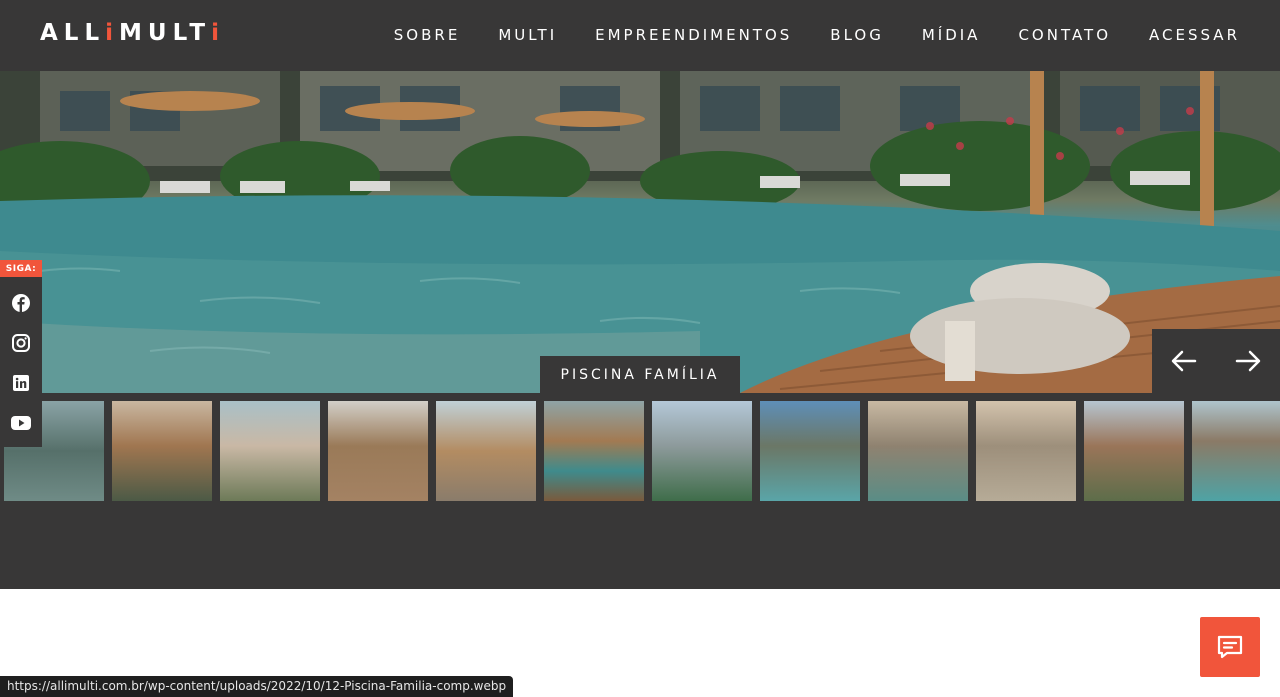 The height and width of the screenshot is (697, 1280). What do you see at coordinates (427, 35) in the screenshot?
I see `nav-item-sobre: SOBRE` at bounding box center [427, 35].